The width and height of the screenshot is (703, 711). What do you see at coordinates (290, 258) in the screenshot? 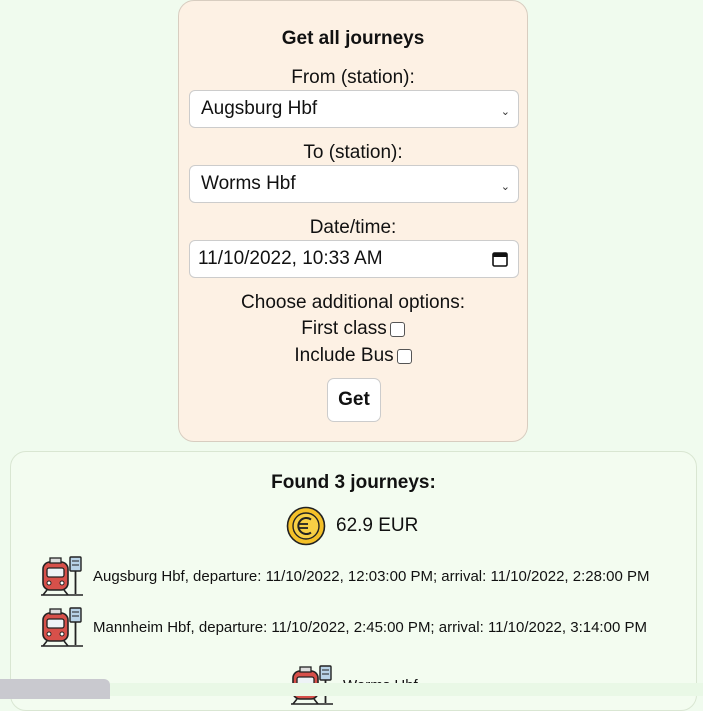
I see `datetime-value: 11/10/2022, 10:33 AM` at bounding box center [290, 258].